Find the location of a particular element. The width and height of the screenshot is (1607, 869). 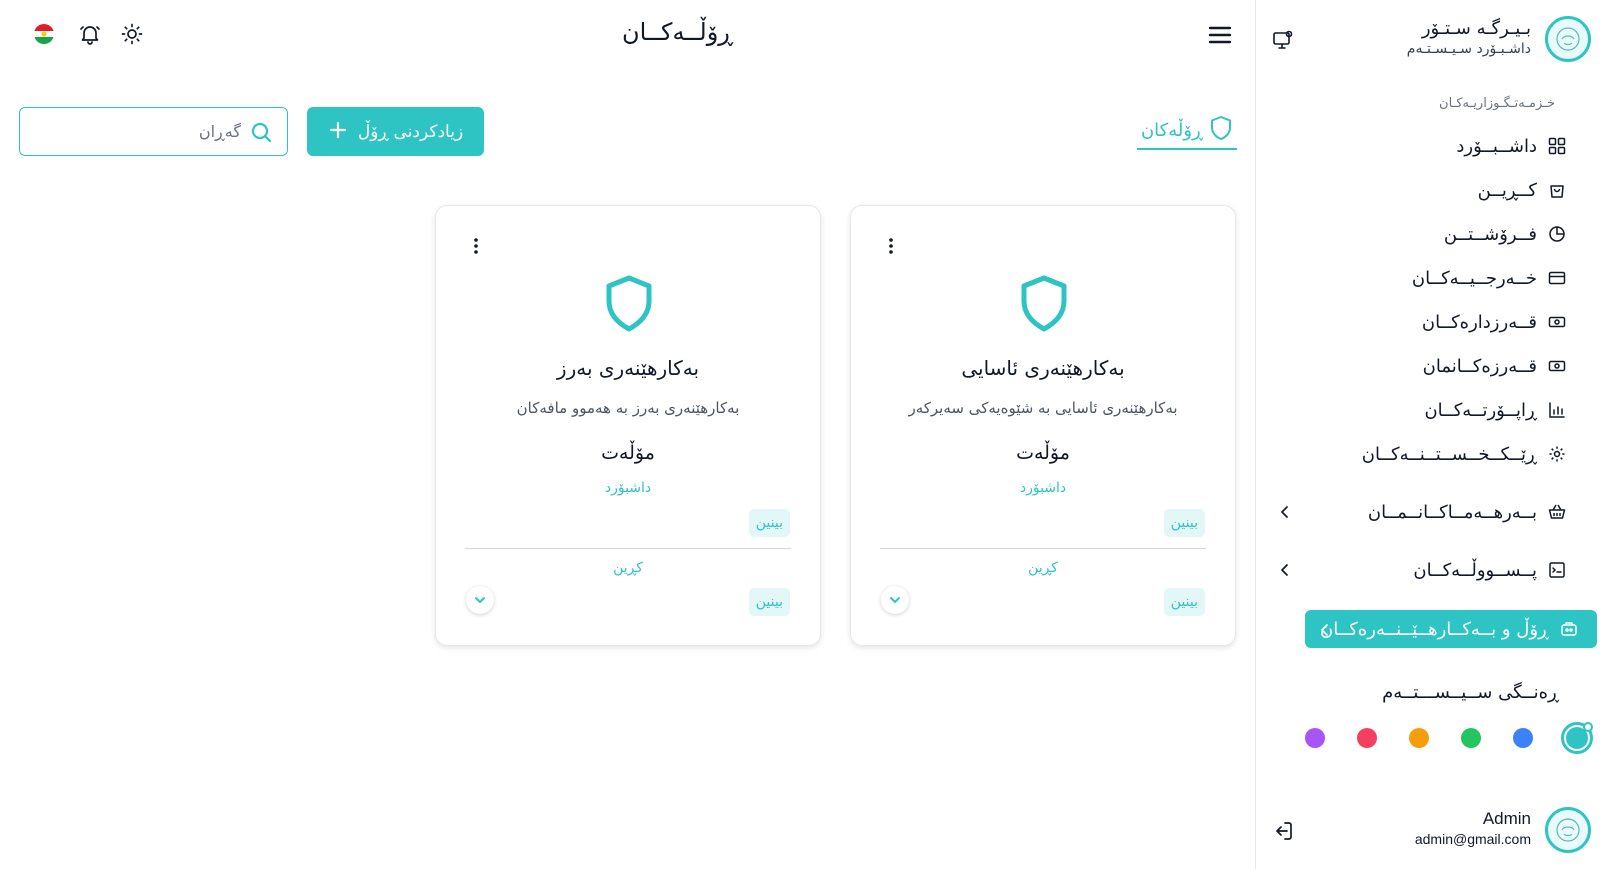

report-icon is located at coordinates (1557, 410).